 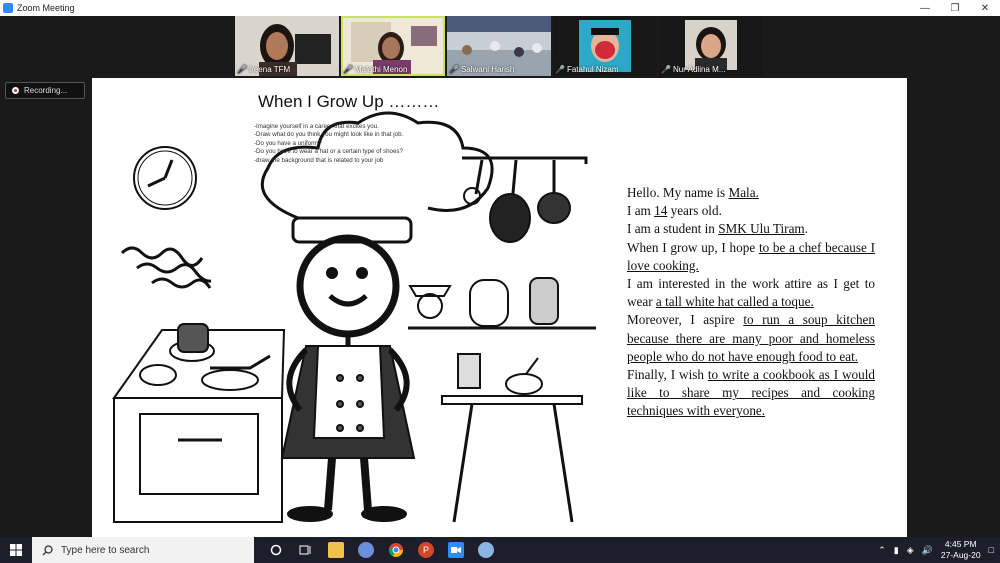 What do you see at coordinates (717, 229) in the screenshot?
I see `story-line: I am a student in SMK Ulu Tiram.` at bounding box center [717, 229].